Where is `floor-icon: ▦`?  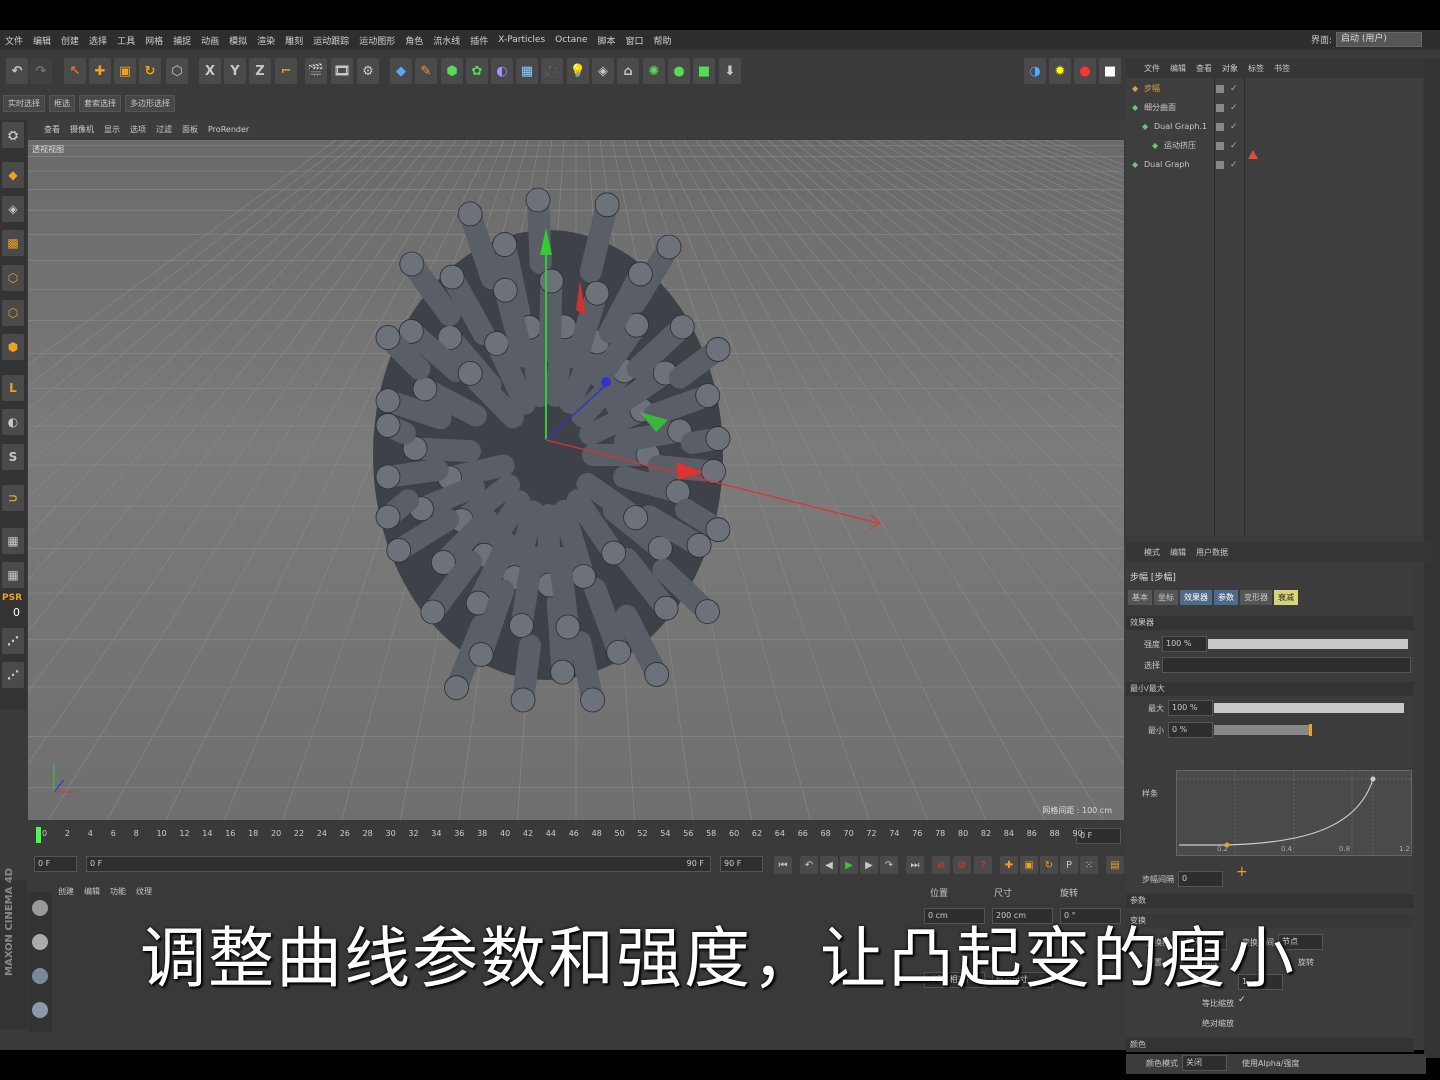 floor-icon: ▦ is located at coordinates (527, 71).